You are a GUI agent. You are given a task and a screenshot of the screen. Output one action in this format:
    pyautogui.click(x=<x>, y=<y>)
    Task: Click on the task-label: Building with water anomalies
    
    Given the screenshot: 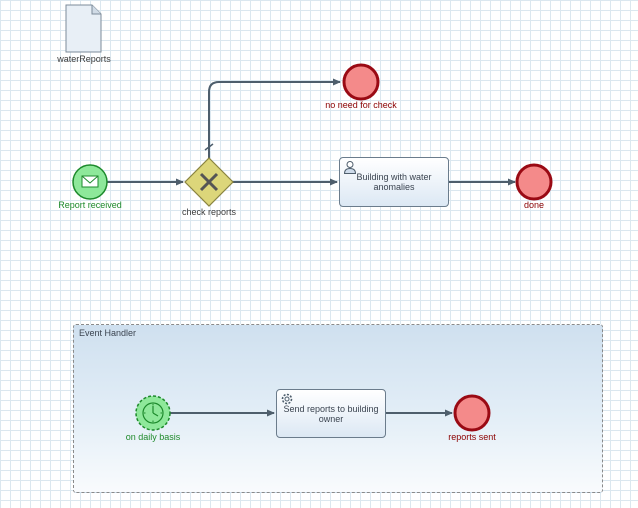 What is the action you would take?
    pyautogui.click(x=394, y=182)
    